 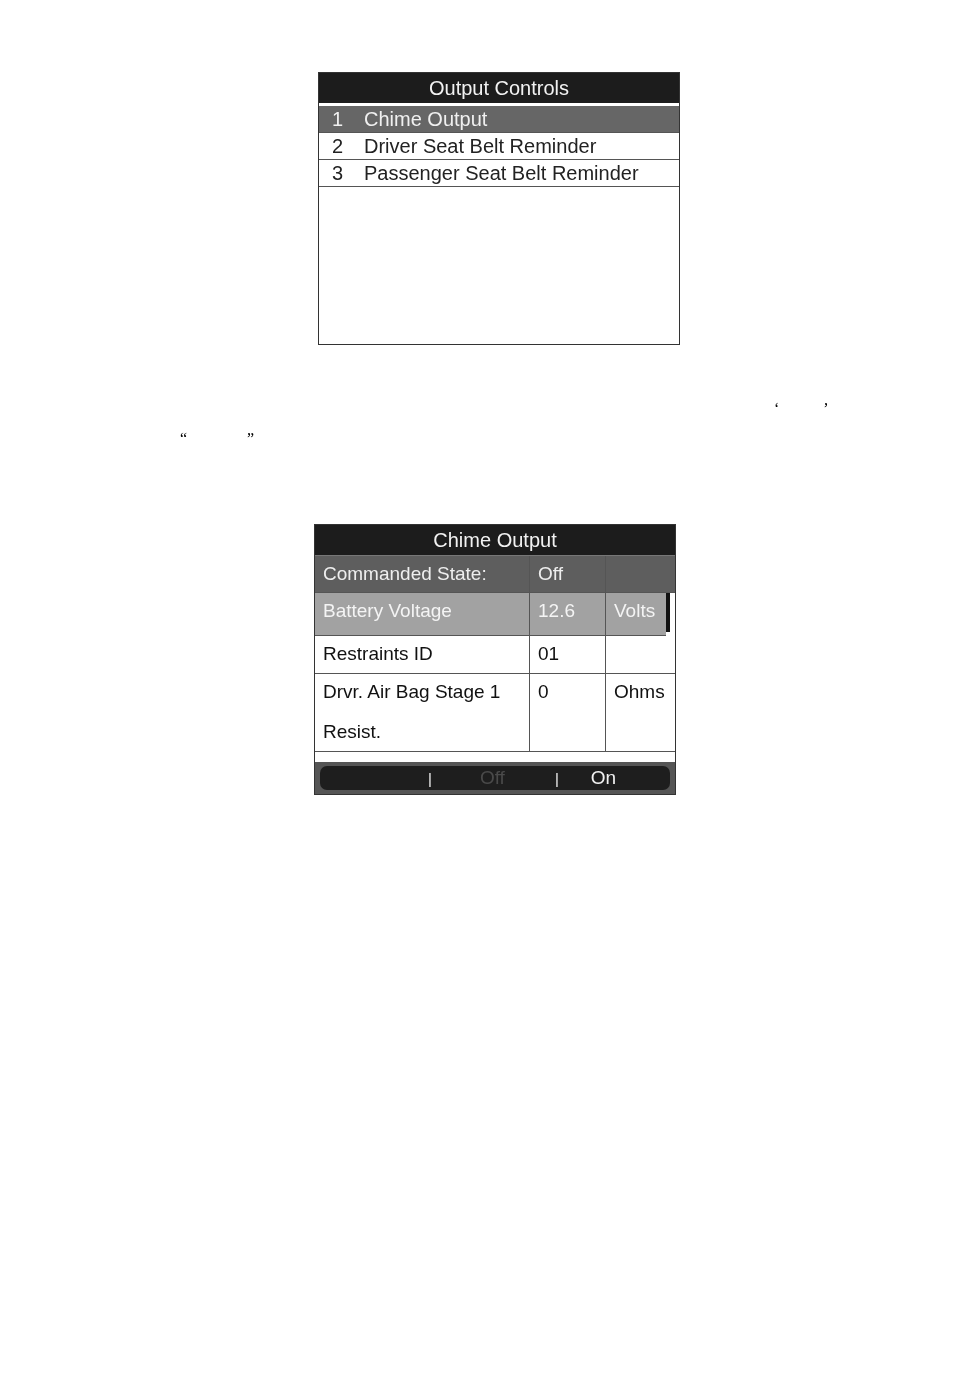 I want to click on parameter-value: 01, so click(x=549, y=653).